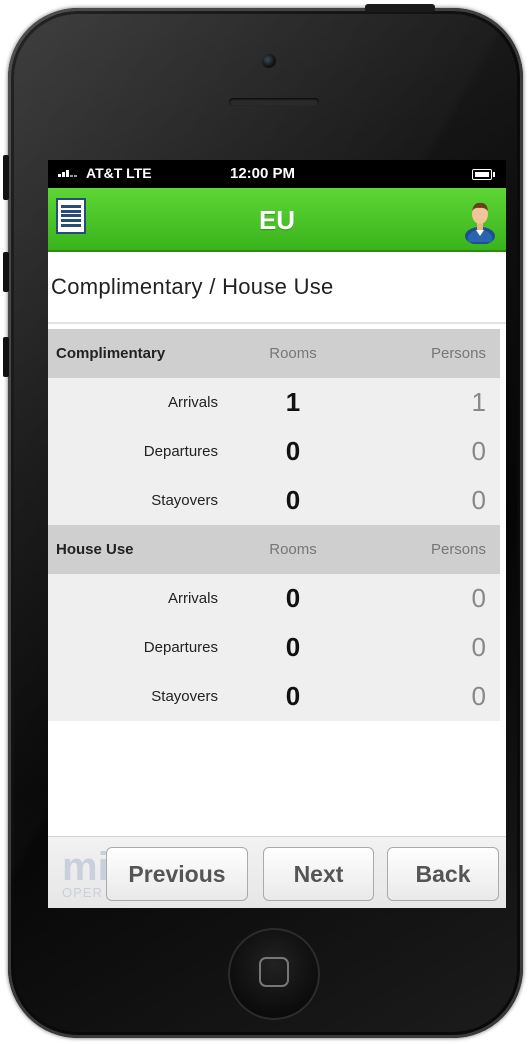 Image resolution: width=531 pixels, height=1044 pixels. I want to click on volume-up-button, so click(6, 272).